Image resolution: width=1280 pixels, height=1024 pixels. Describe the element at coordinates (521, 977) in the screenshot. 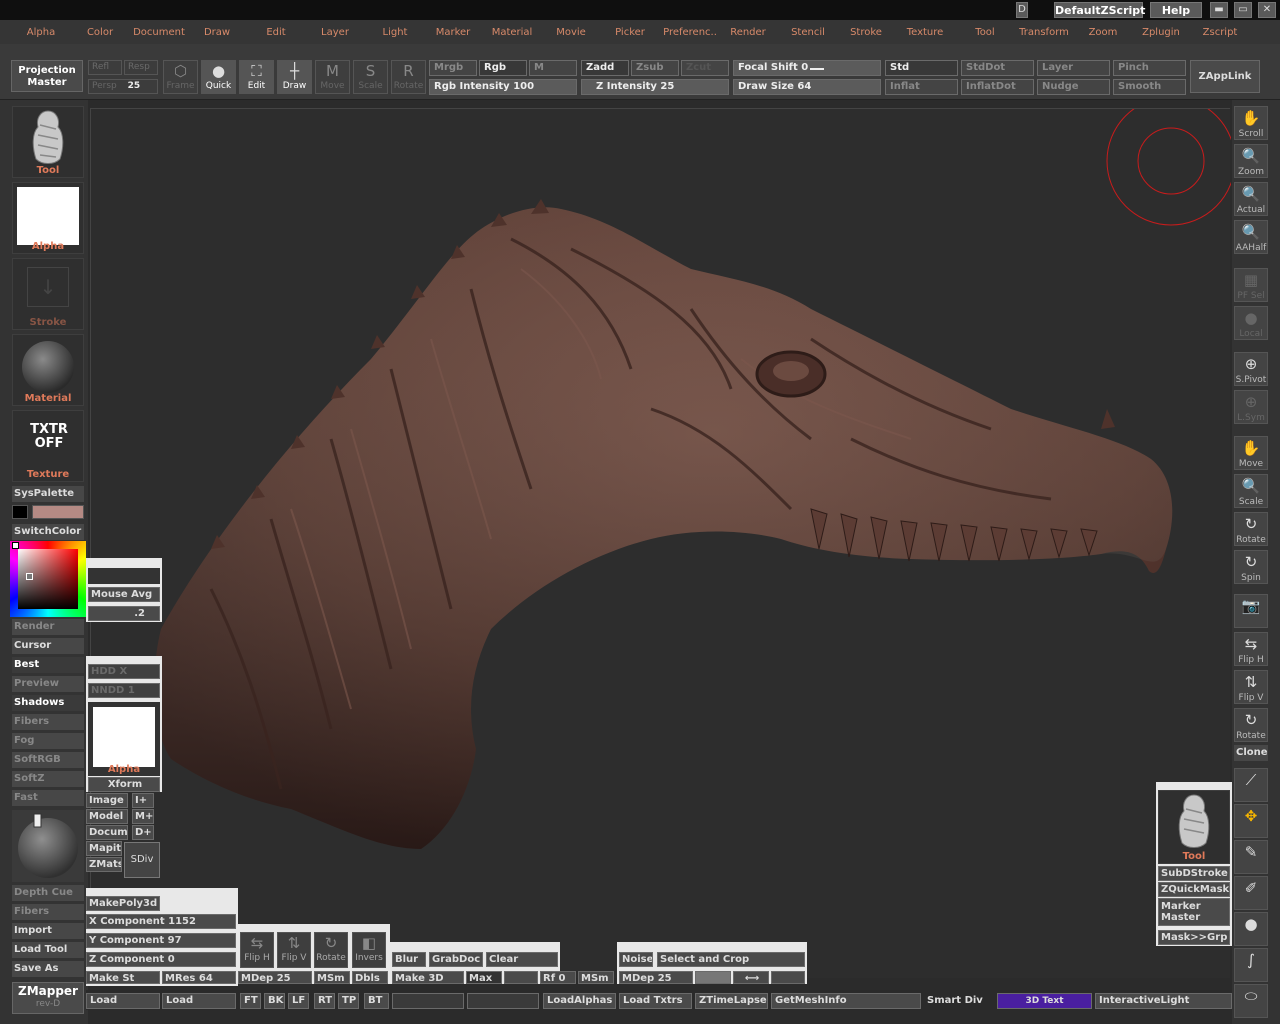

I see `max-toggle` at that location.